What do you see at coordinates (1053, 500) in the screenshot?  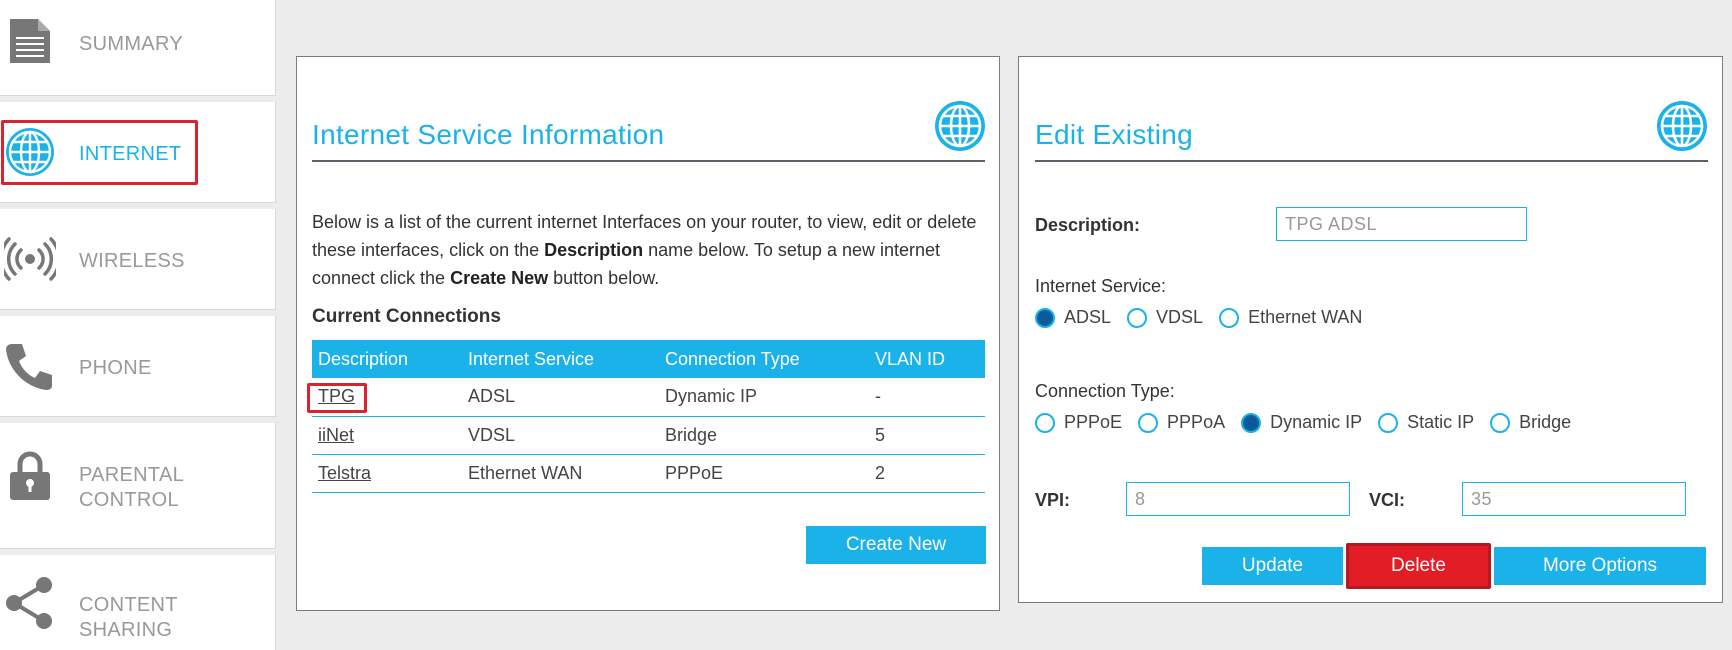 I see `vpi-label: VPI:` at bounding box center [1053, 500].